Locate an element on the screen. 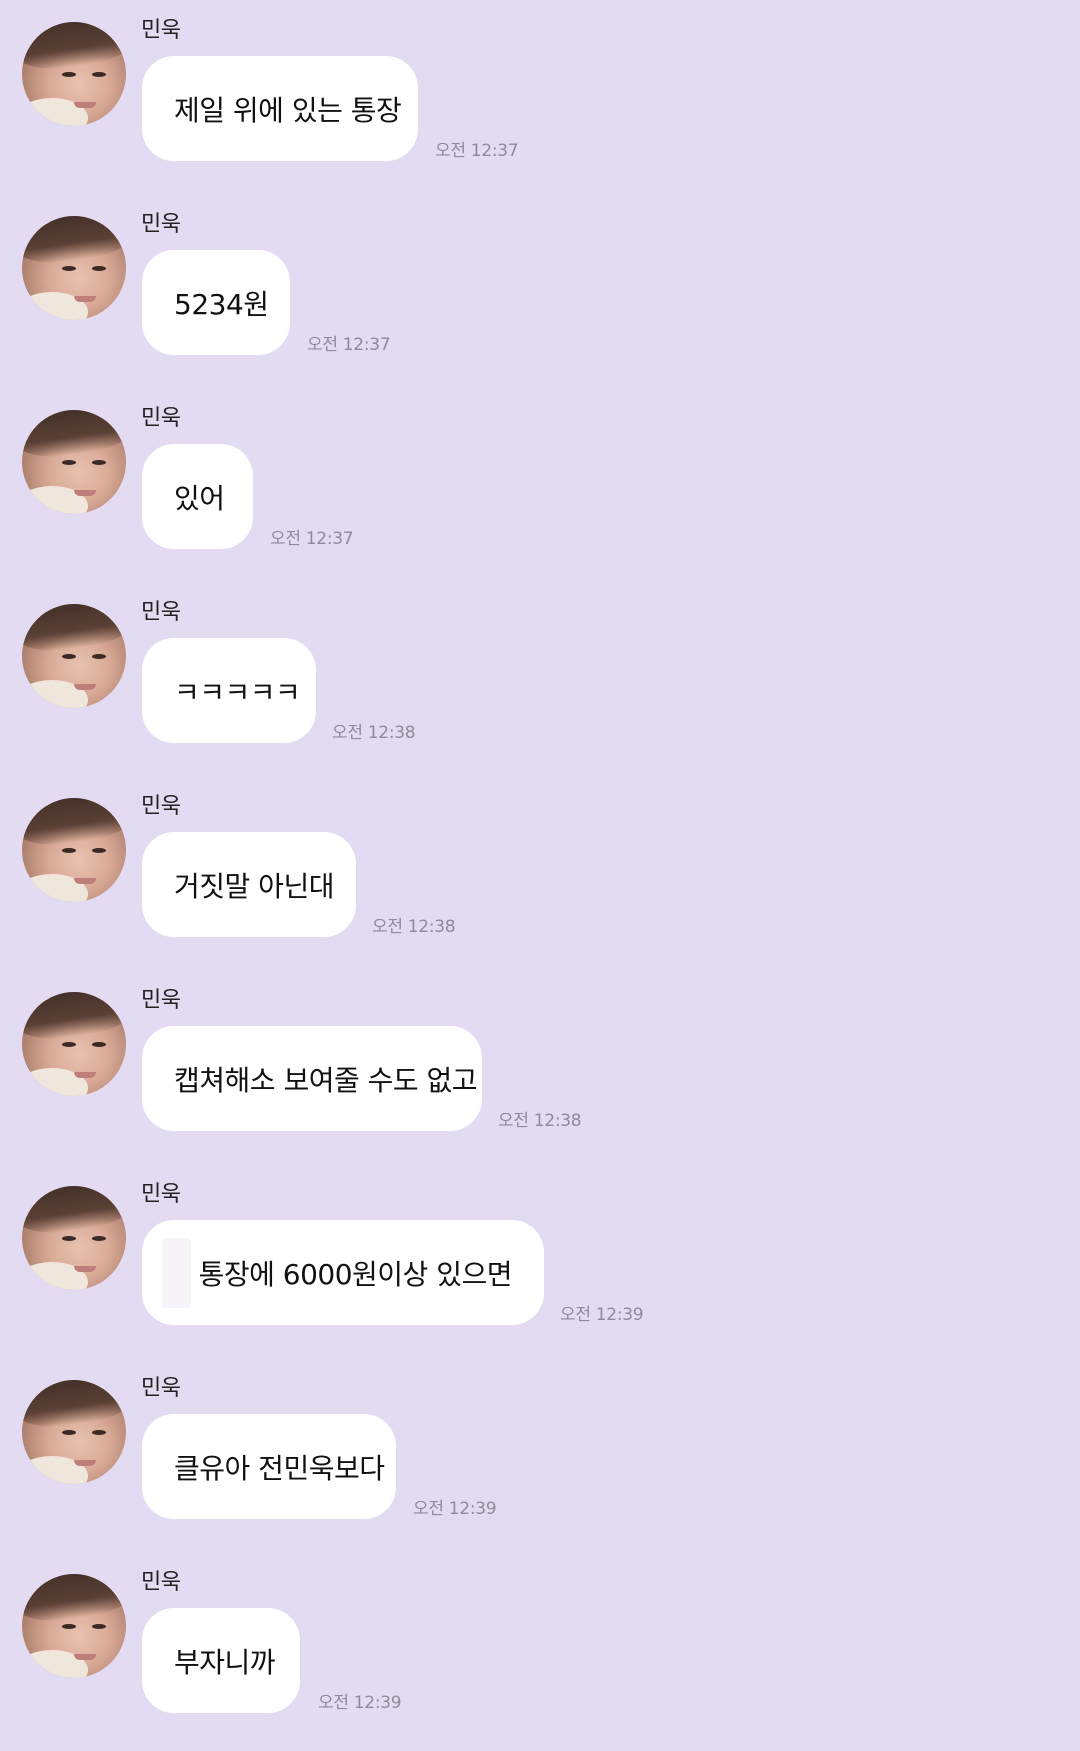 This screenshot has width=1080, height=1751. message-row: 민욱 부자니까 오전 12:39 is located at coordinates (540, 1649).